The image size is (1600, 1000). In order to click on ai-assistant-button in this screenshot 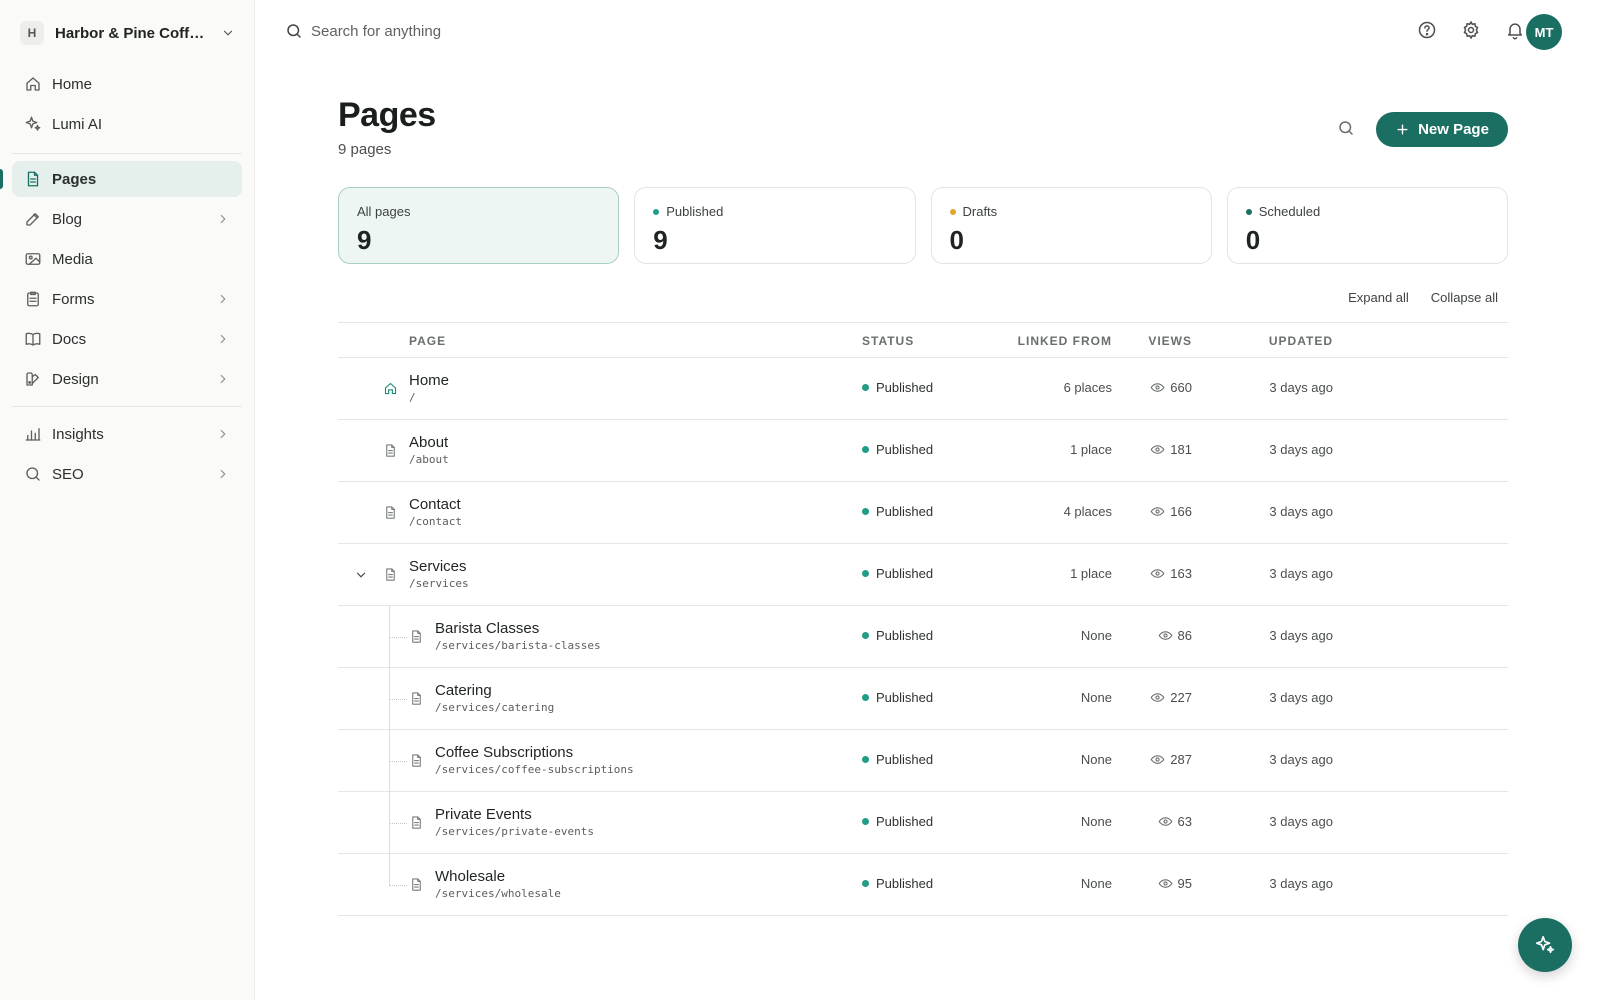, I will do `click(1545, 945)`.